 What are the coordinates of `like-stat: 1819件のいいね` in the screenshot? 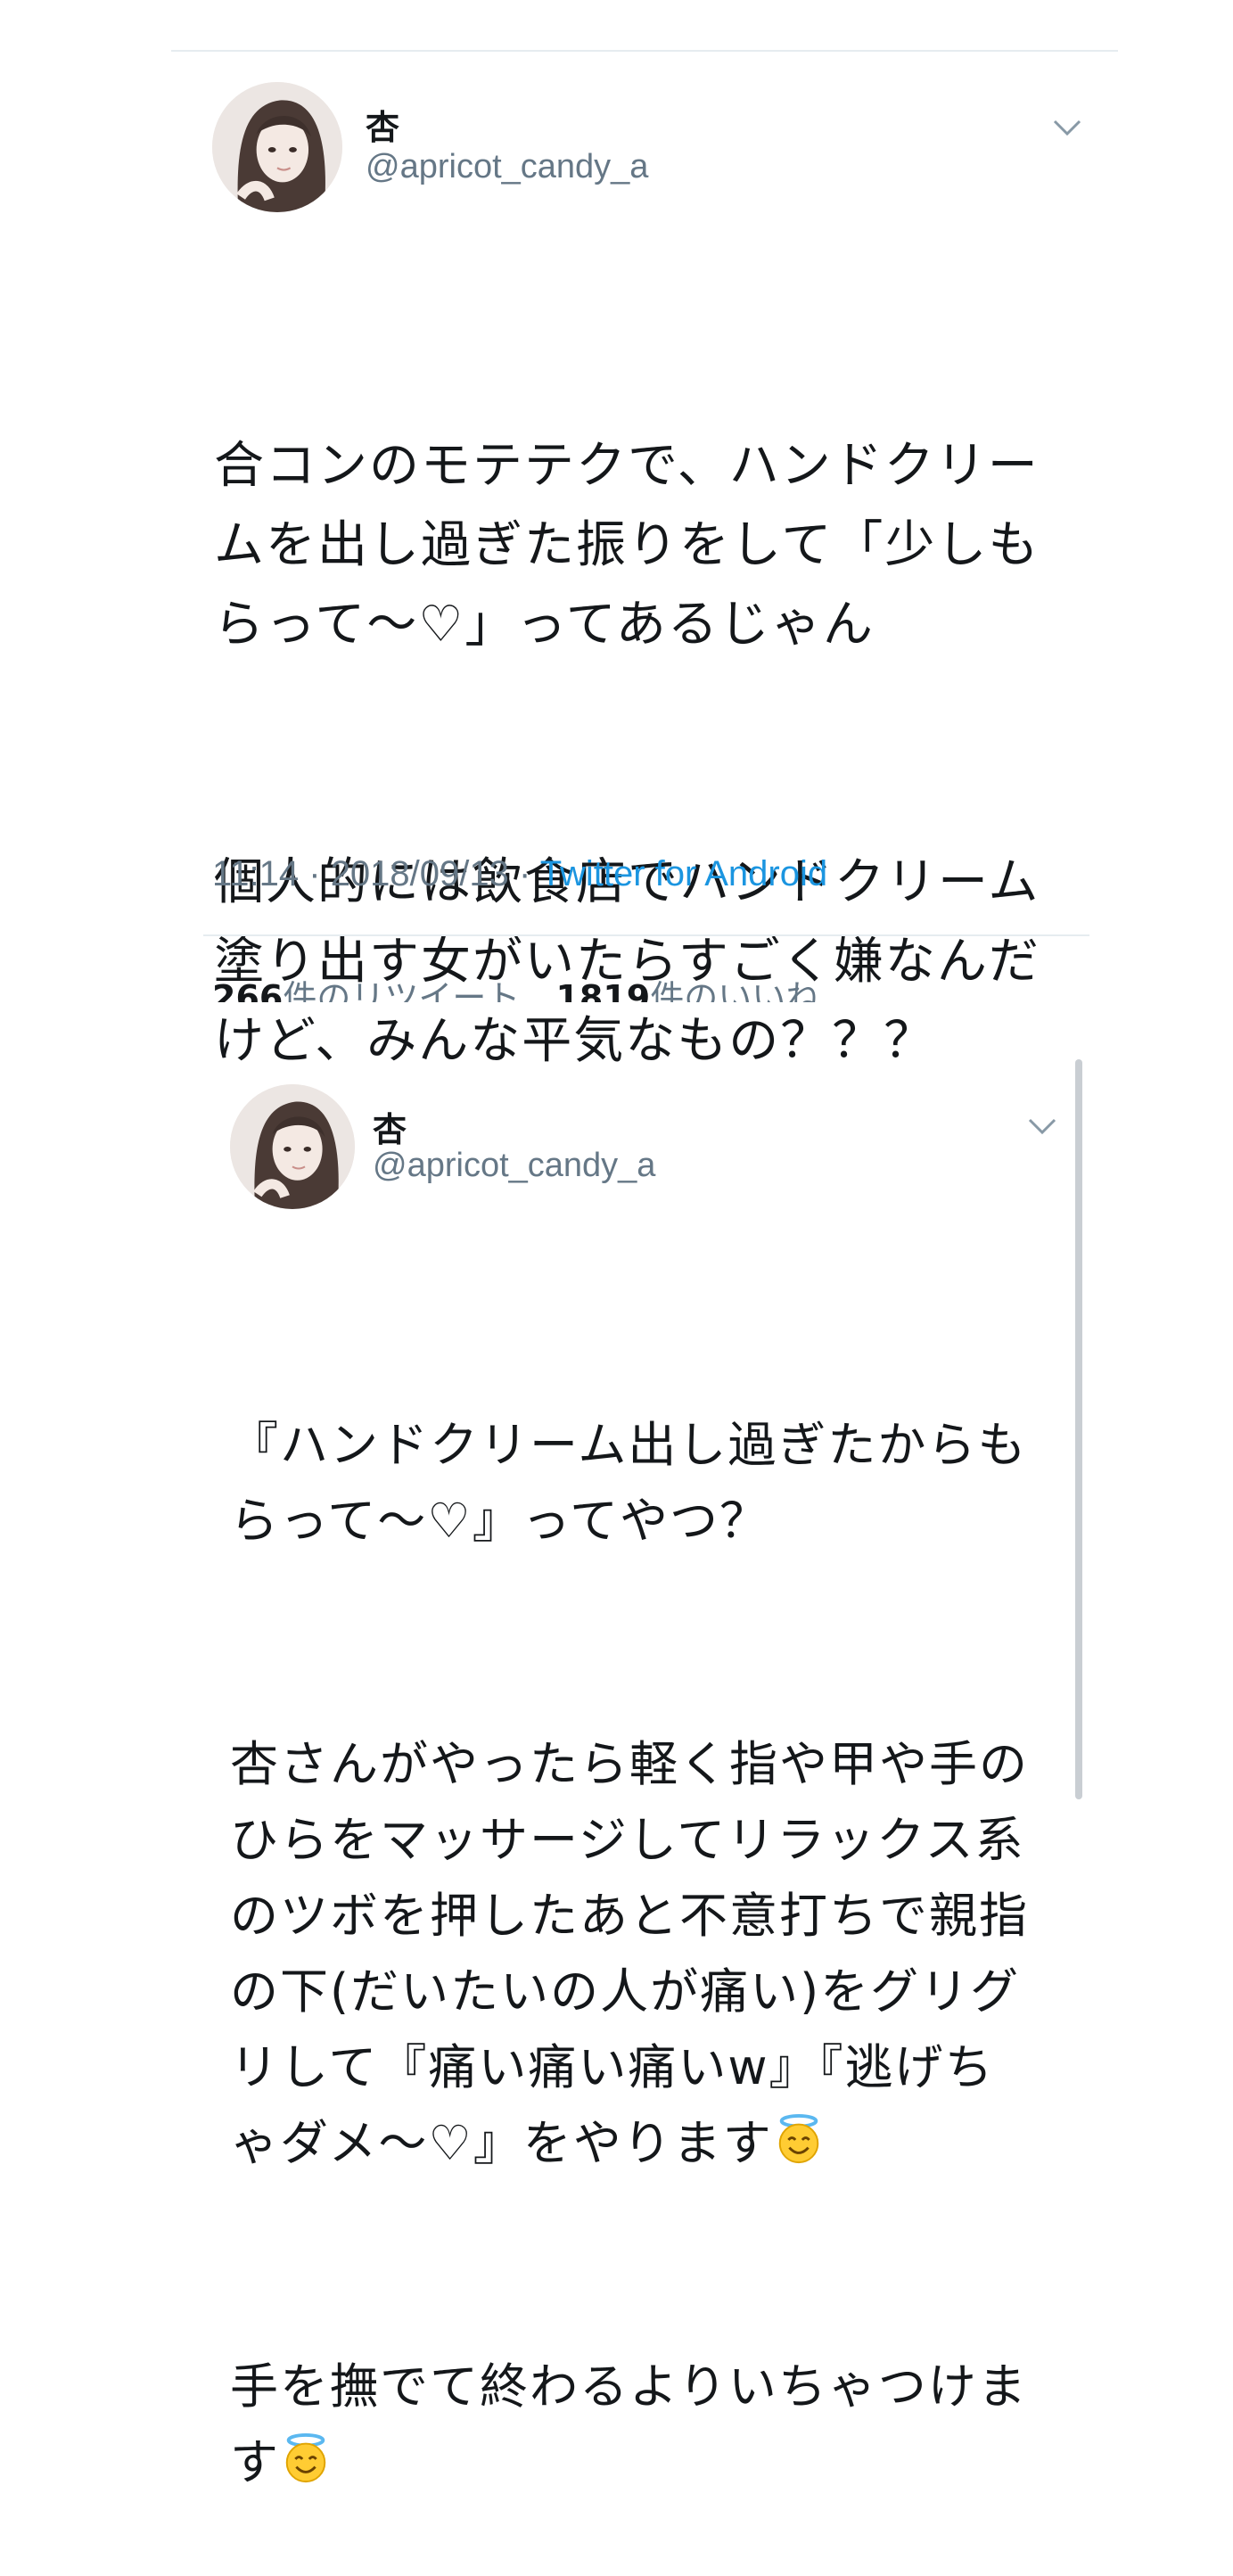 It's located at (687, 990).